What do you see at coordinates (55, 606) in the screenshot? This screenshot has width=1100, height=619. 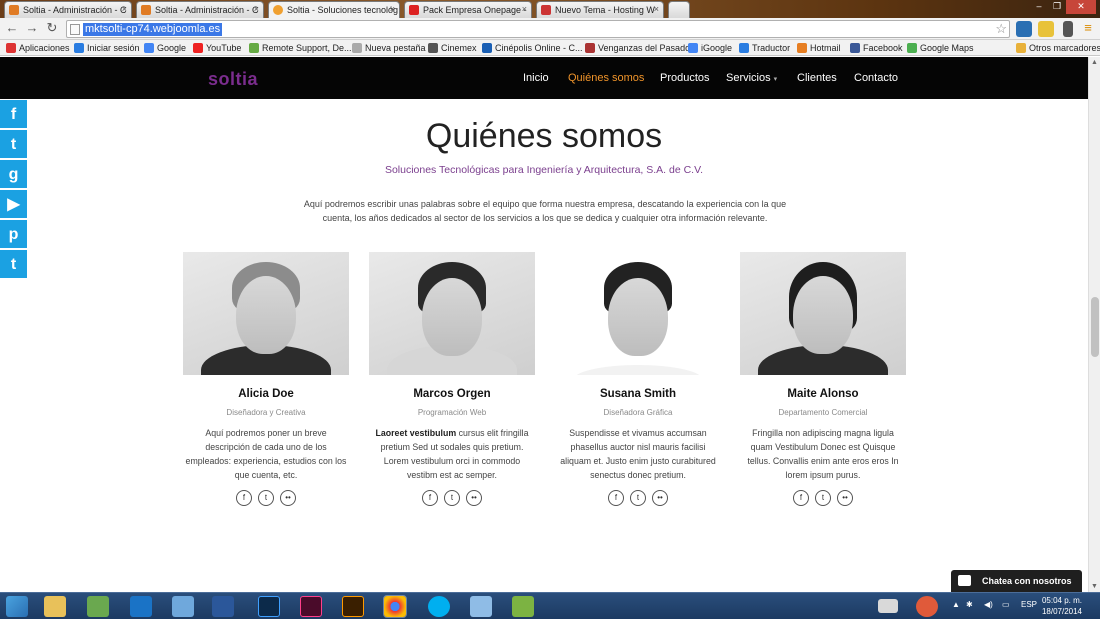 I see `explorer-icon` at bounding box center [55, 606].